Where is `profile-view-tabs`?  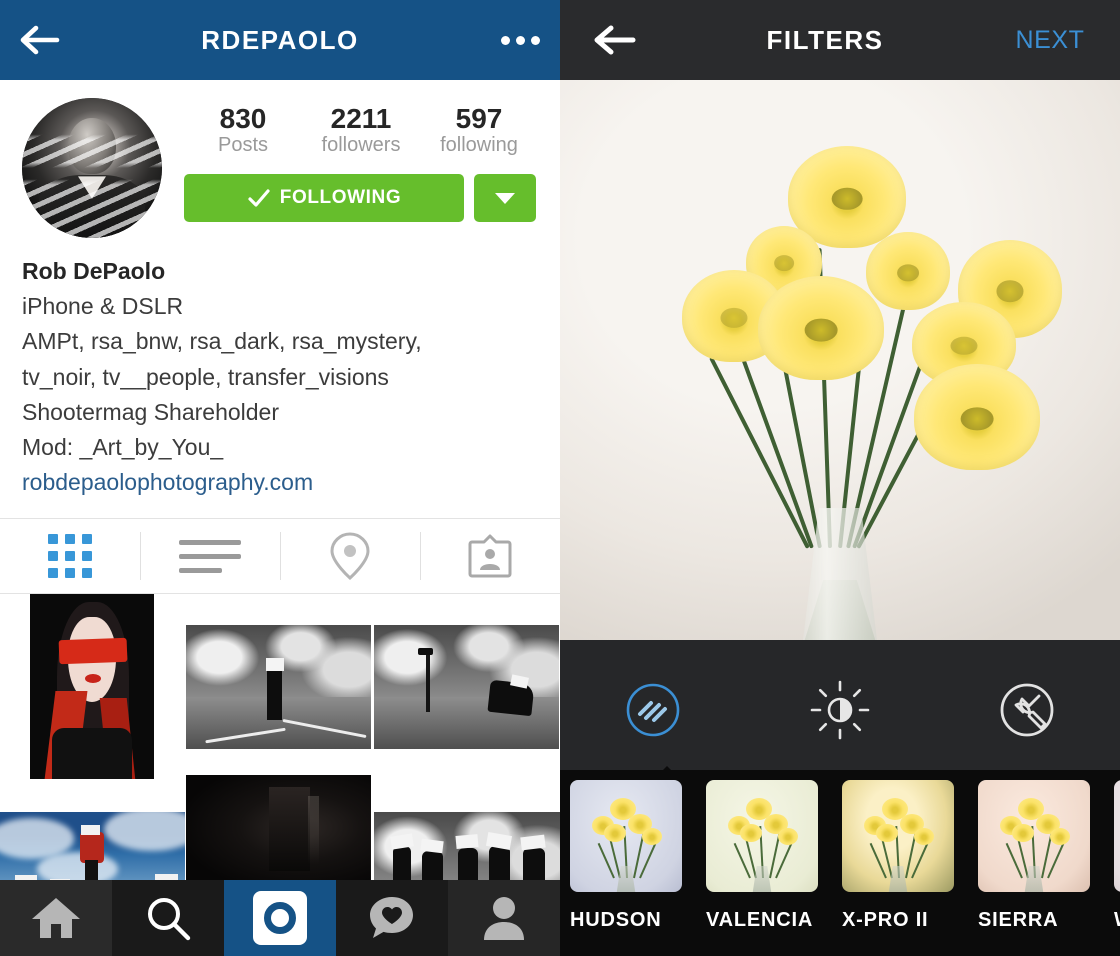
profile-view-tabs is located at coordinates (280, 556).